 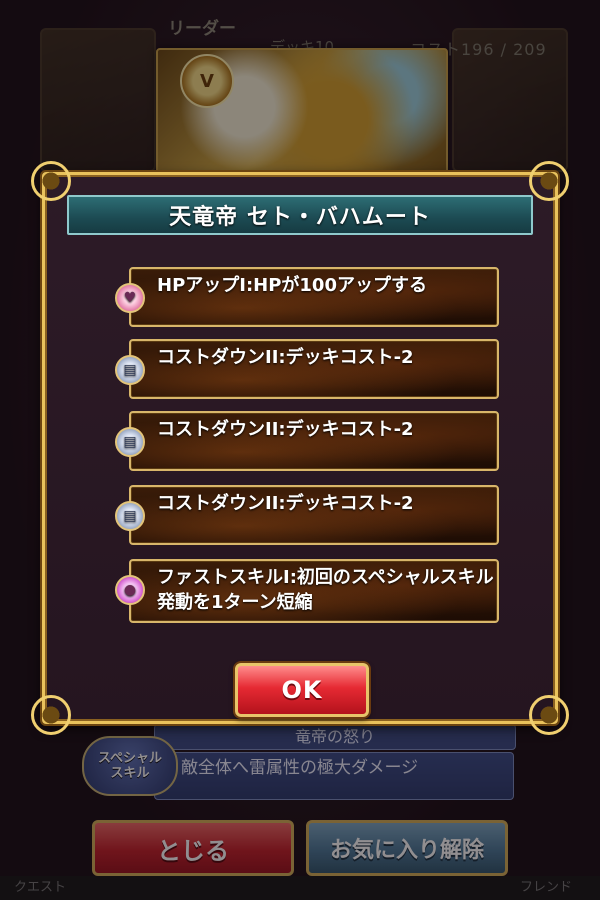 I want to click on ability-row: ♥ HPアップI:HPが100アップする, so click(x=307, y=297).